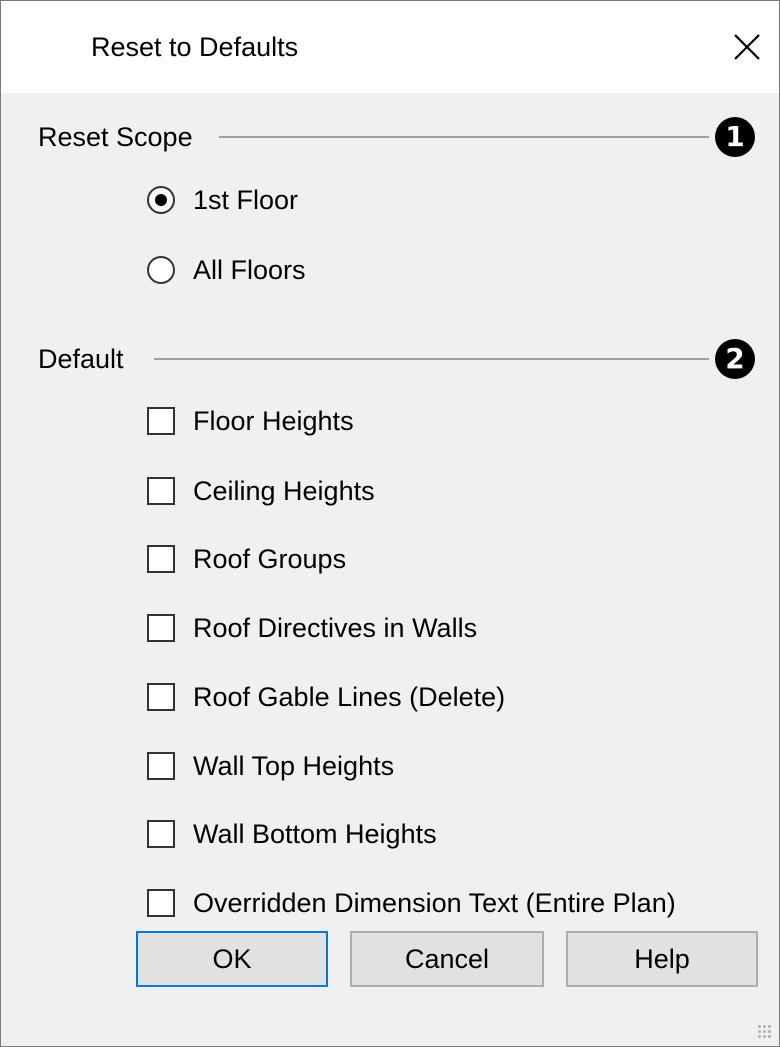 Image resolution: width=780 pixels, height=1047 pixels. I want to click on dialog-title: Reset to Defaults, so click(195, 47).